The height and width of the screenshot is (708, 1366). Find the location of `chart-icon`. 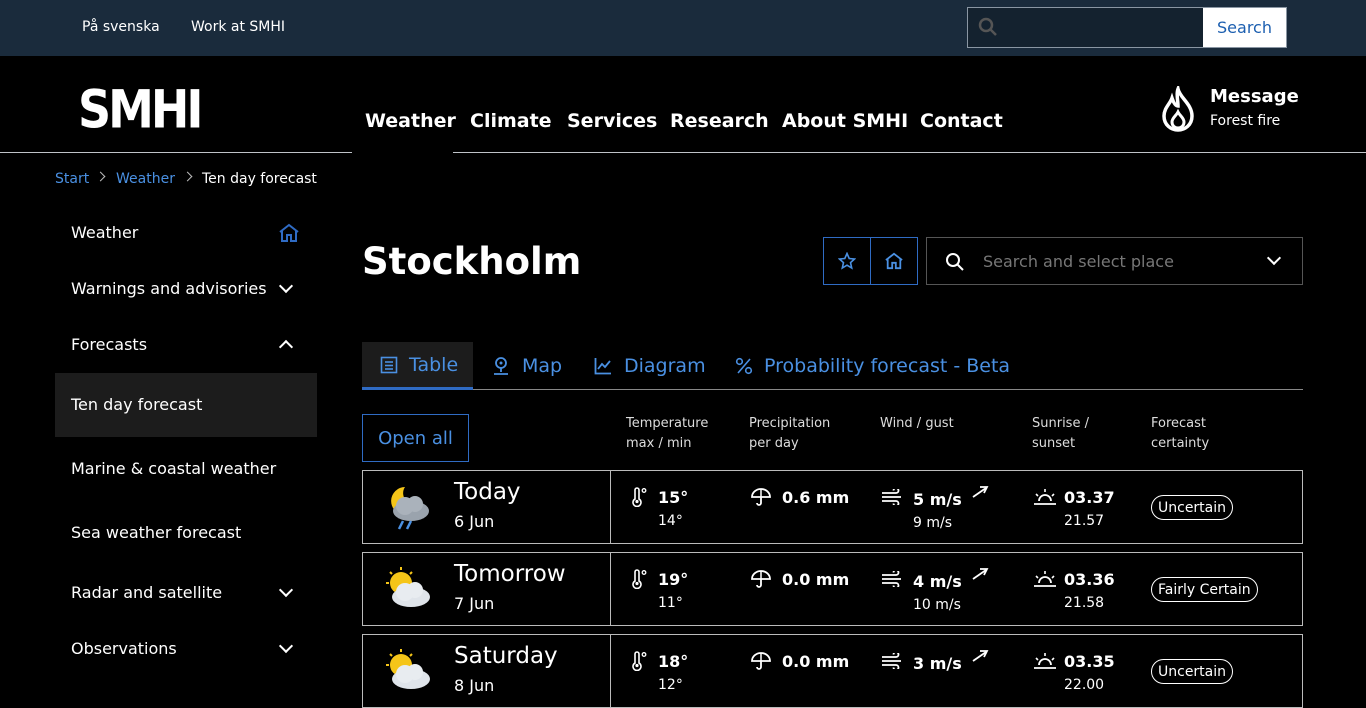

chart-icon is located at coordinates (602, 365).